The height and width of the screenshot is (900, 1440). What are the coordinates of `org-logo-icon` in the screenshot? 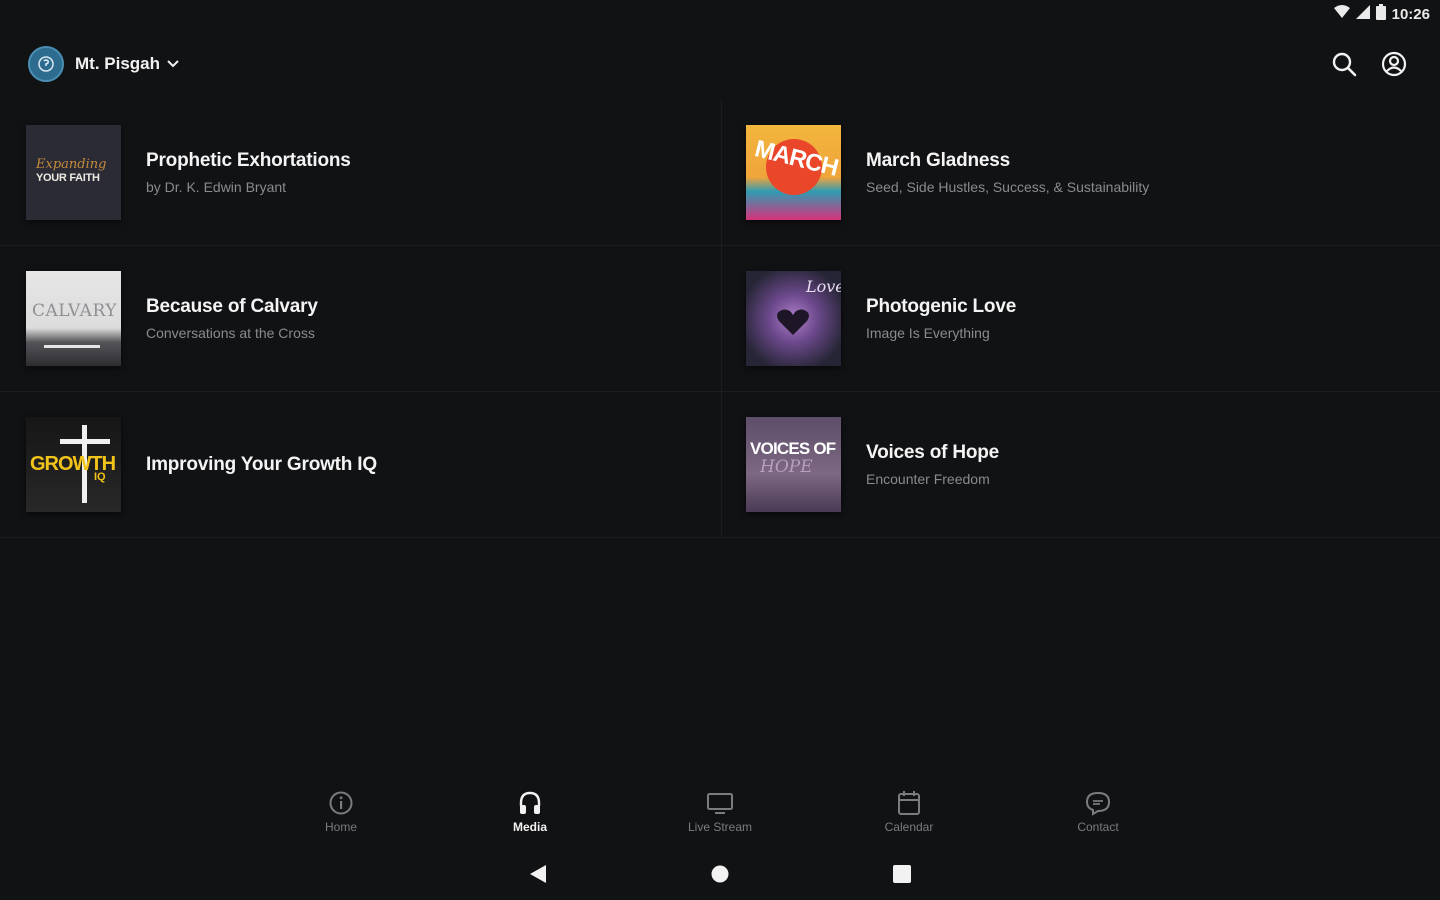 It's located at (46, 64).